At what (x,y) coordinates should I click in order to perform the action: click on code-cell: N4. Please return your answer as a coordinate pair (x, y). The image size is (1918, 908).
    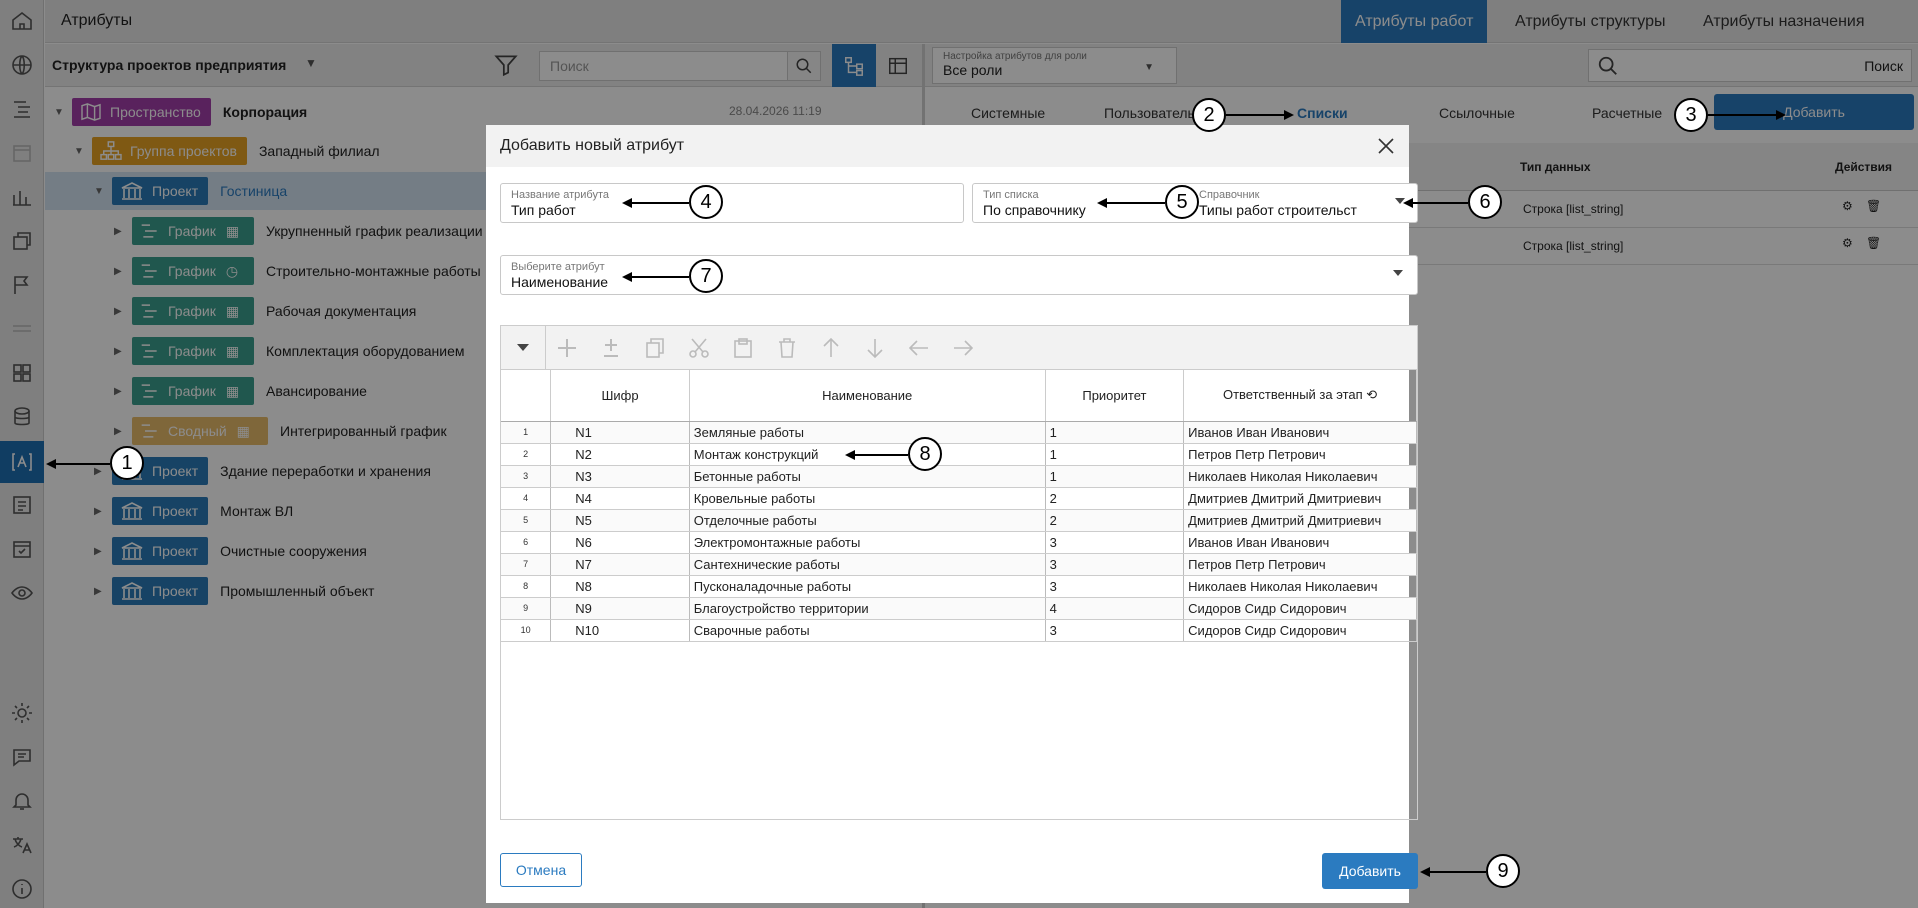
    Looking at the image, I should click on (620, 498).